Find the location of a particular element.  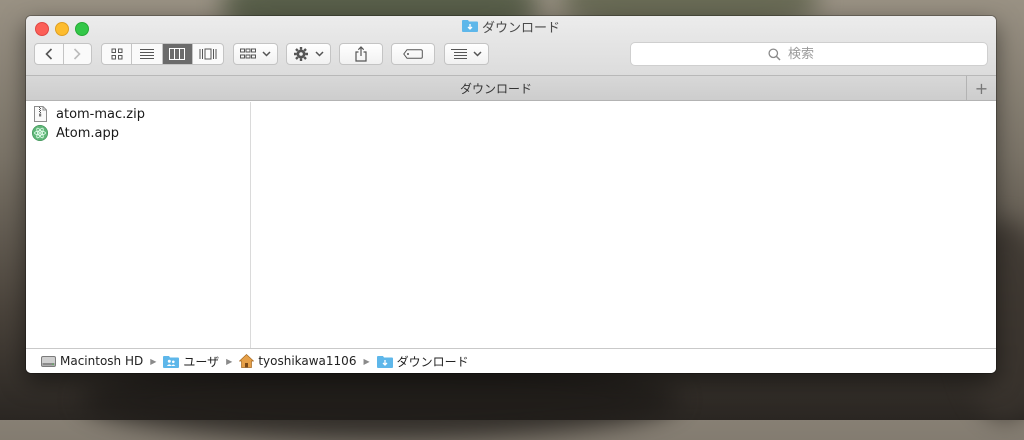

arrange-button is located at coordinates (255, 54).